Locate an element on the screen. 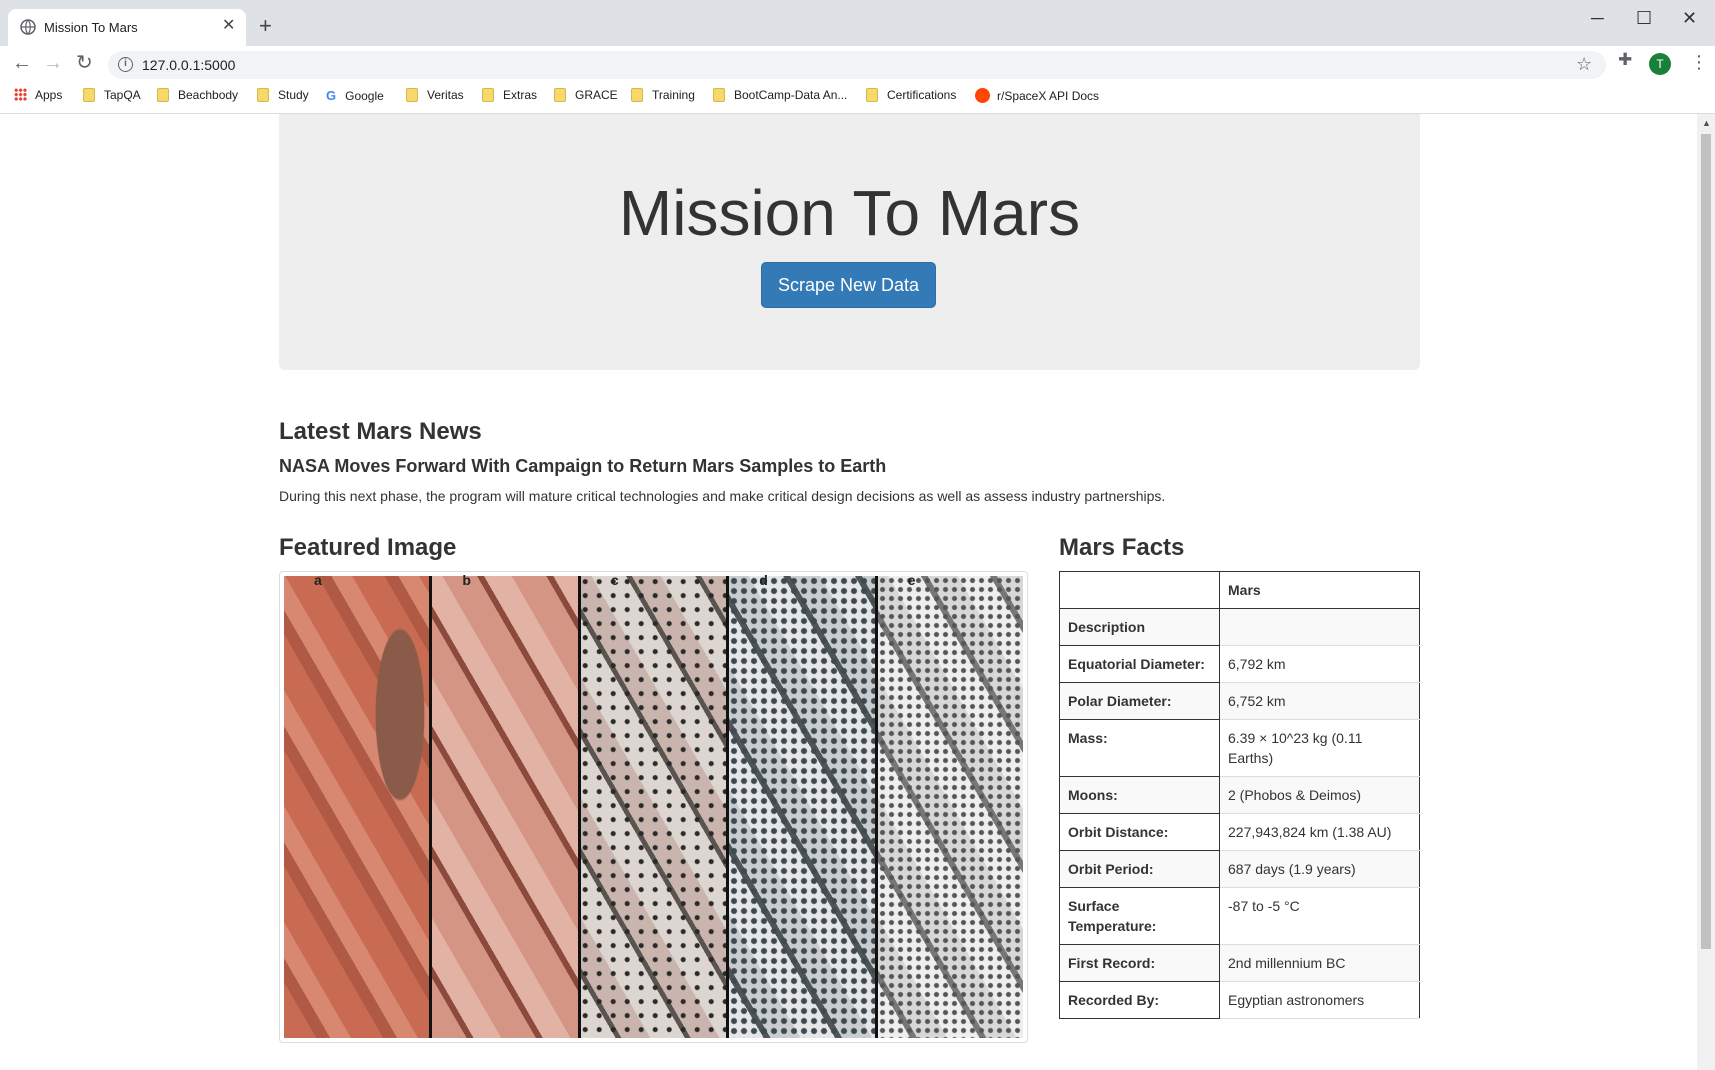 The image size is (1715, 1070). apps-grid-icon is located at coordinates (20, 94).